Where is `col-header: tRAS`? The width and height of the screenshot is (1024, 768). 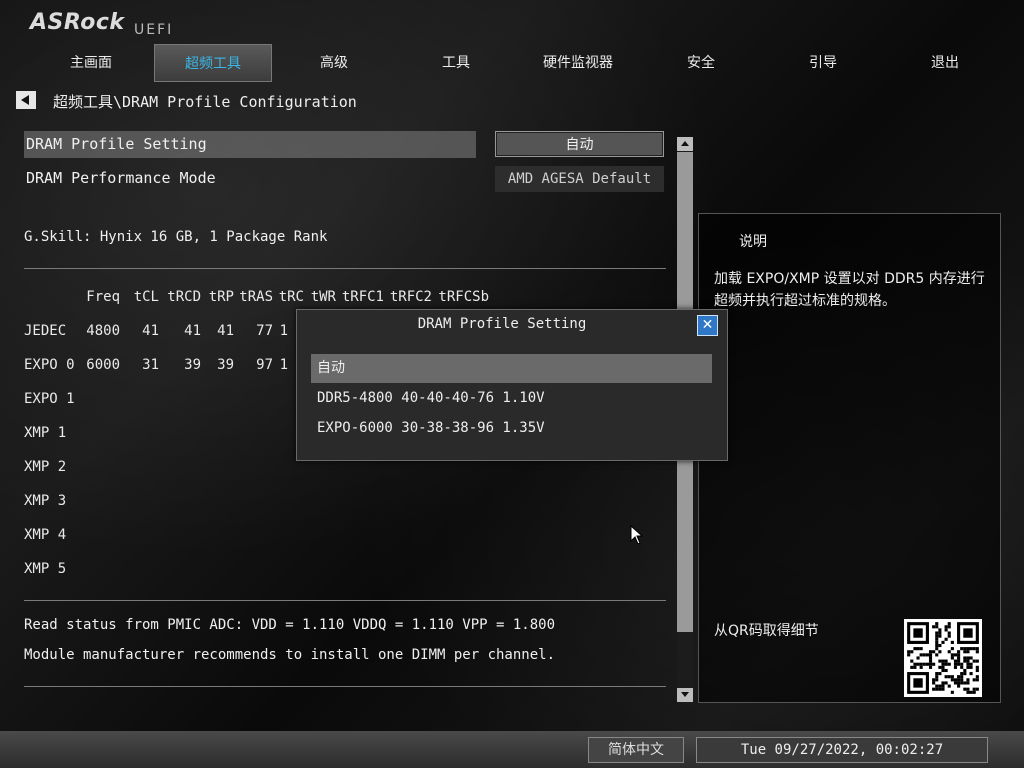 col-header: tRAS is located at coordinates (256, 297).